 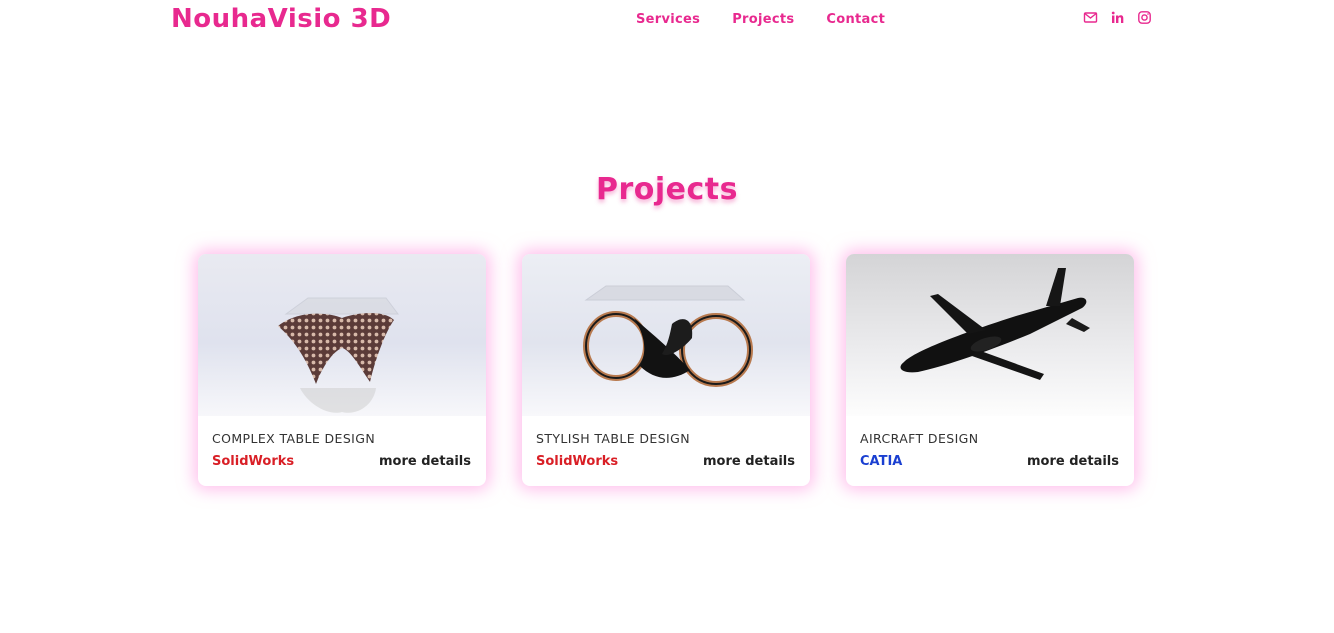 I want to click on project-title: AIRCRAFT DESIGN, so click(x=919, y=438).